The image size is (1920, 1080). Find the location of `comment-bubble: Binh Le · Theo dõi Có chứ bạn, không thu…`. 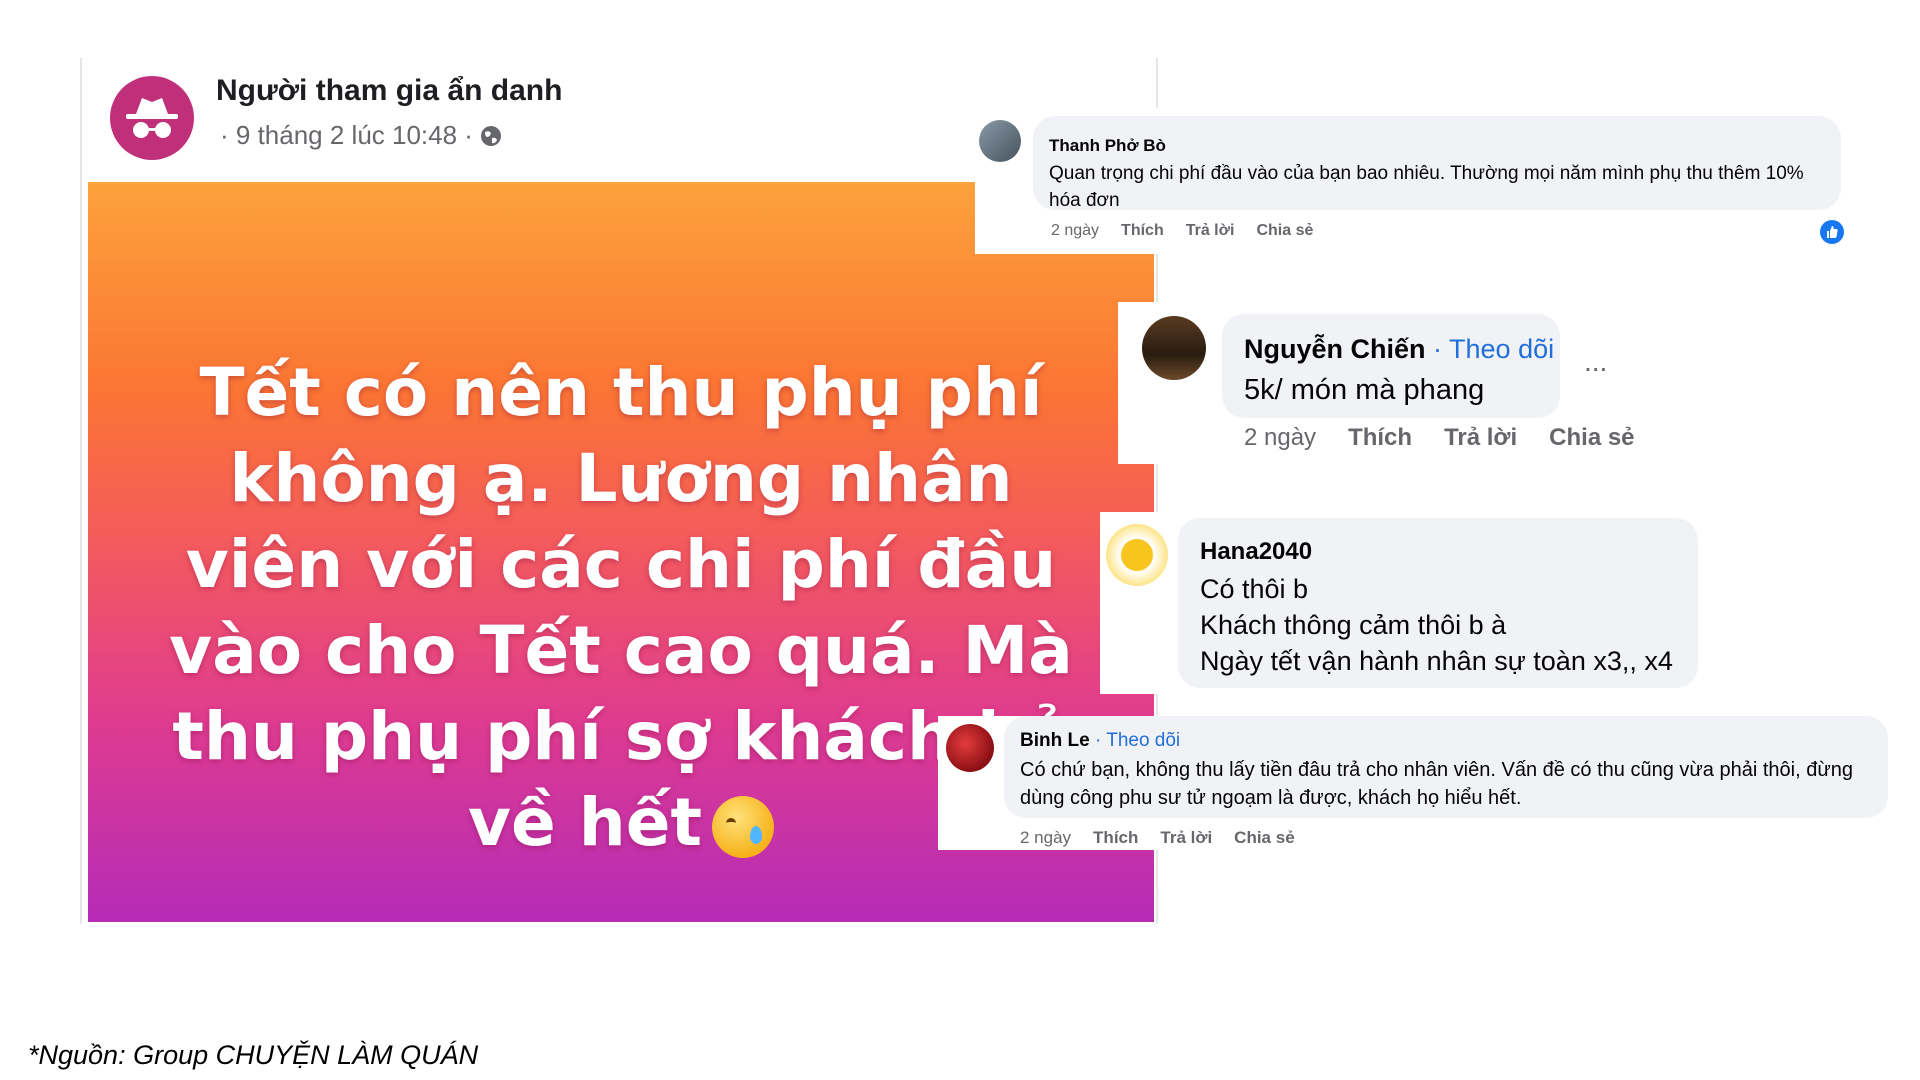

comment-bubble: Binh Le · Theo dõi Có chứ bạn, không thu… is located at coordinates (1446, 767).